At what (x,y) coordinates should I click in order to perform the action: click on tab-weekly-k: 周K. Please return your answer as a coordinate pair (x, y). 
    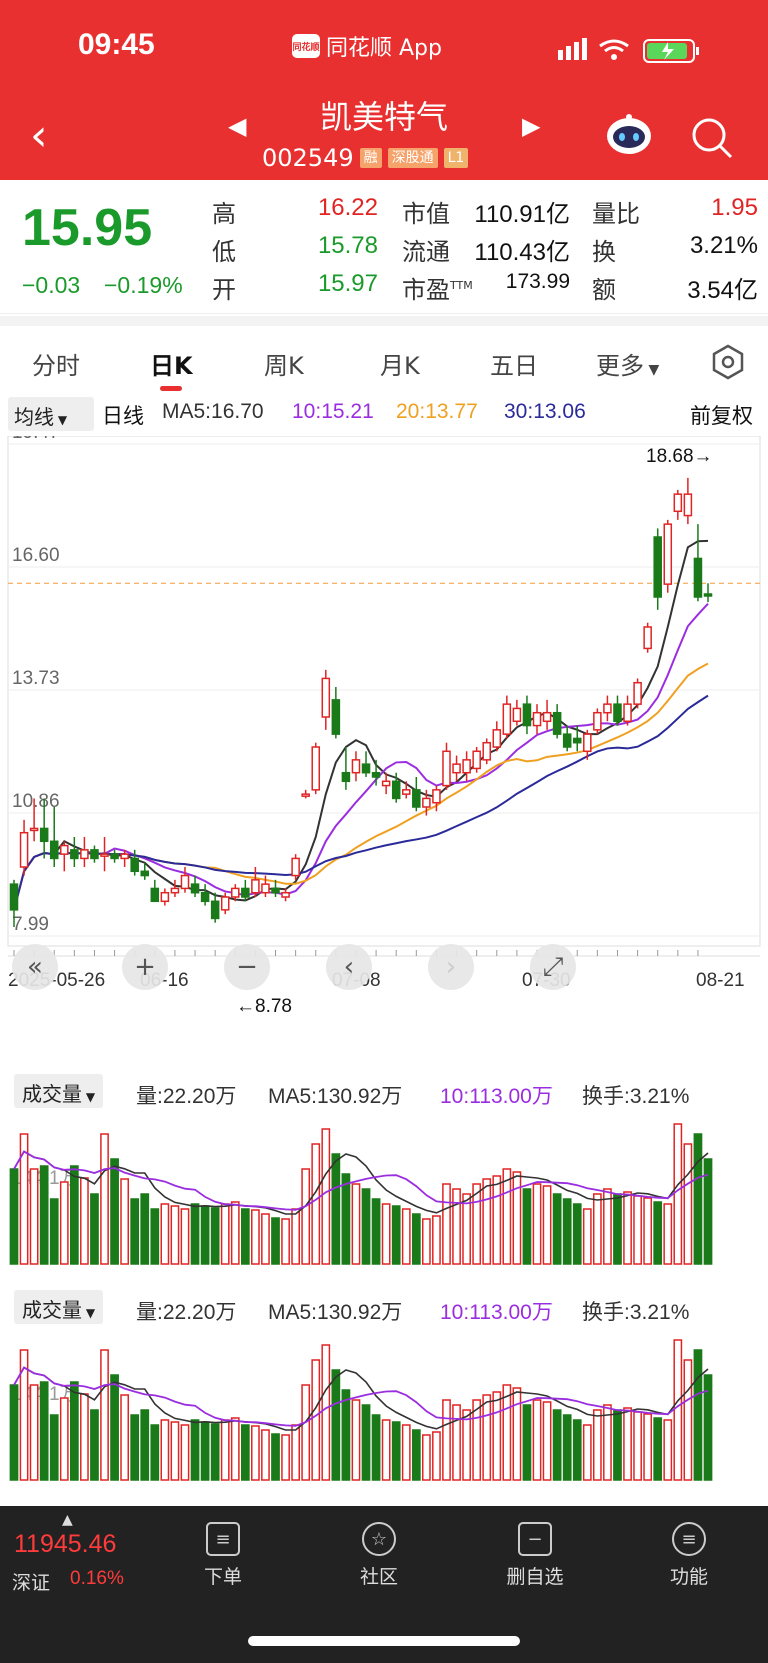
    Looking at the image, I should click on (284, 363).